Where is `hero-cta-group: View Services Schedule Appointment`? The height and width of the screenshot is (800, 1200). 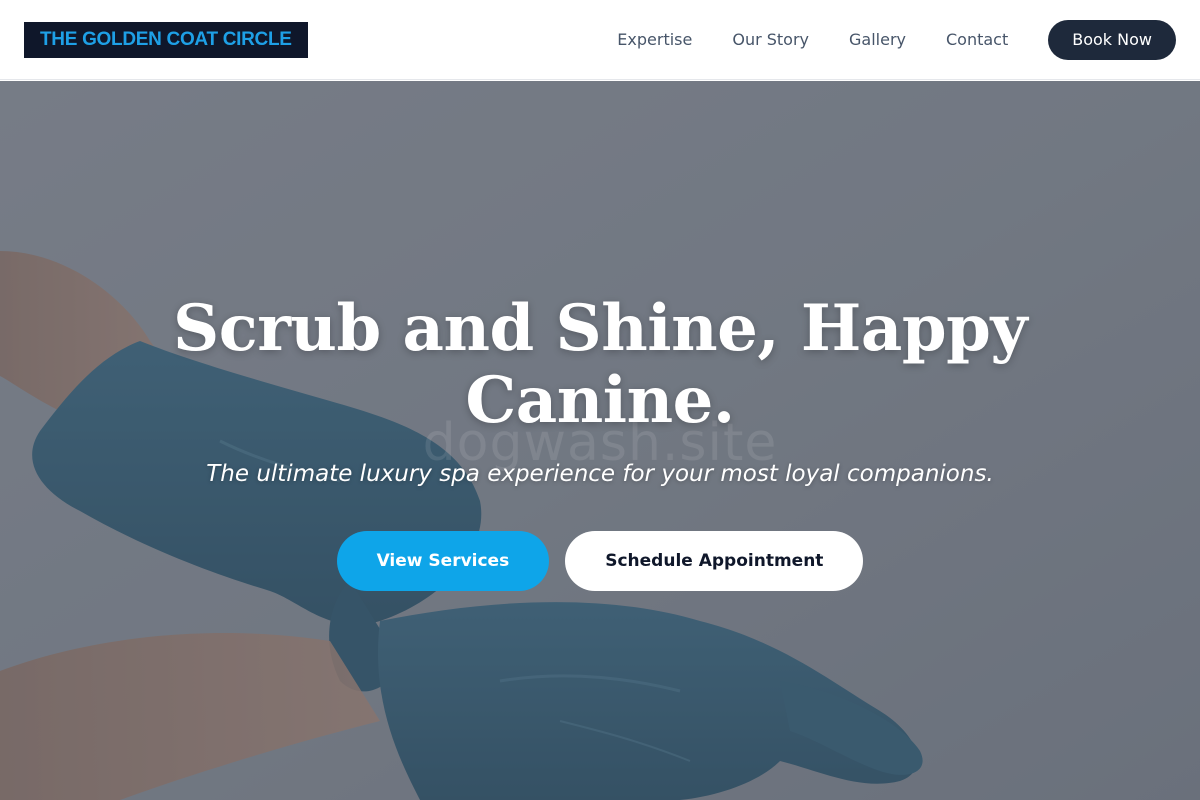
hero-cta-group: View Services Schedule Appointment is located at coordinates (600, 561).